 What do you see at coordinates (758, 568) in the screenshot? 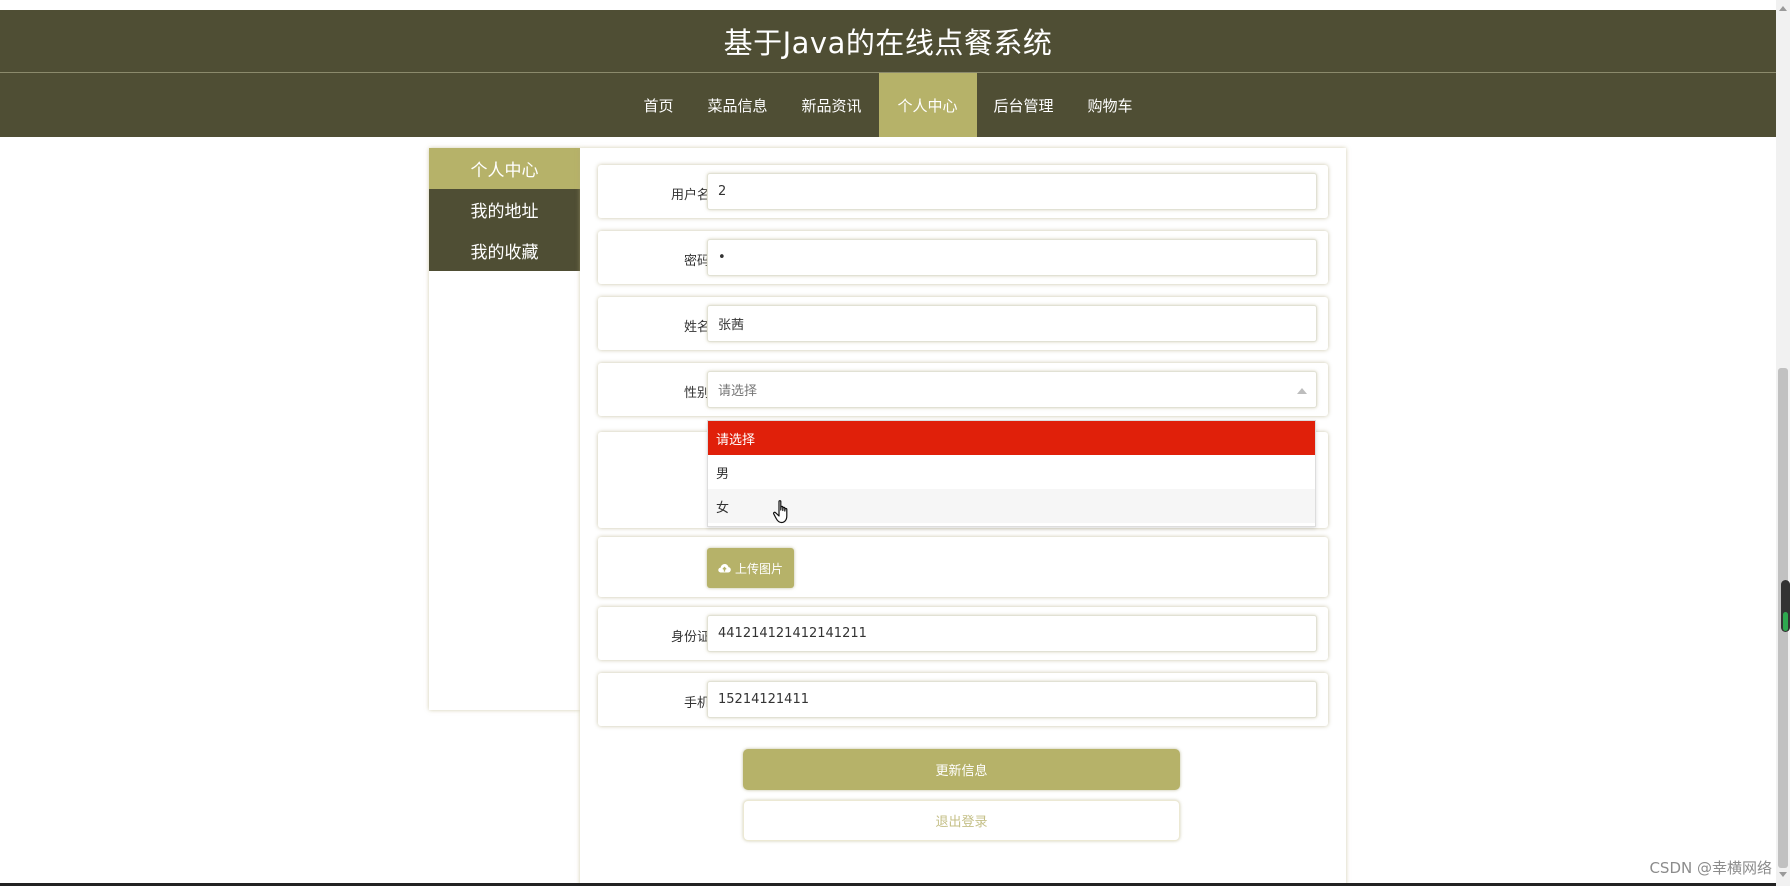
I see `upload-image-label: 上传图片` at bounding box center [758, 568].